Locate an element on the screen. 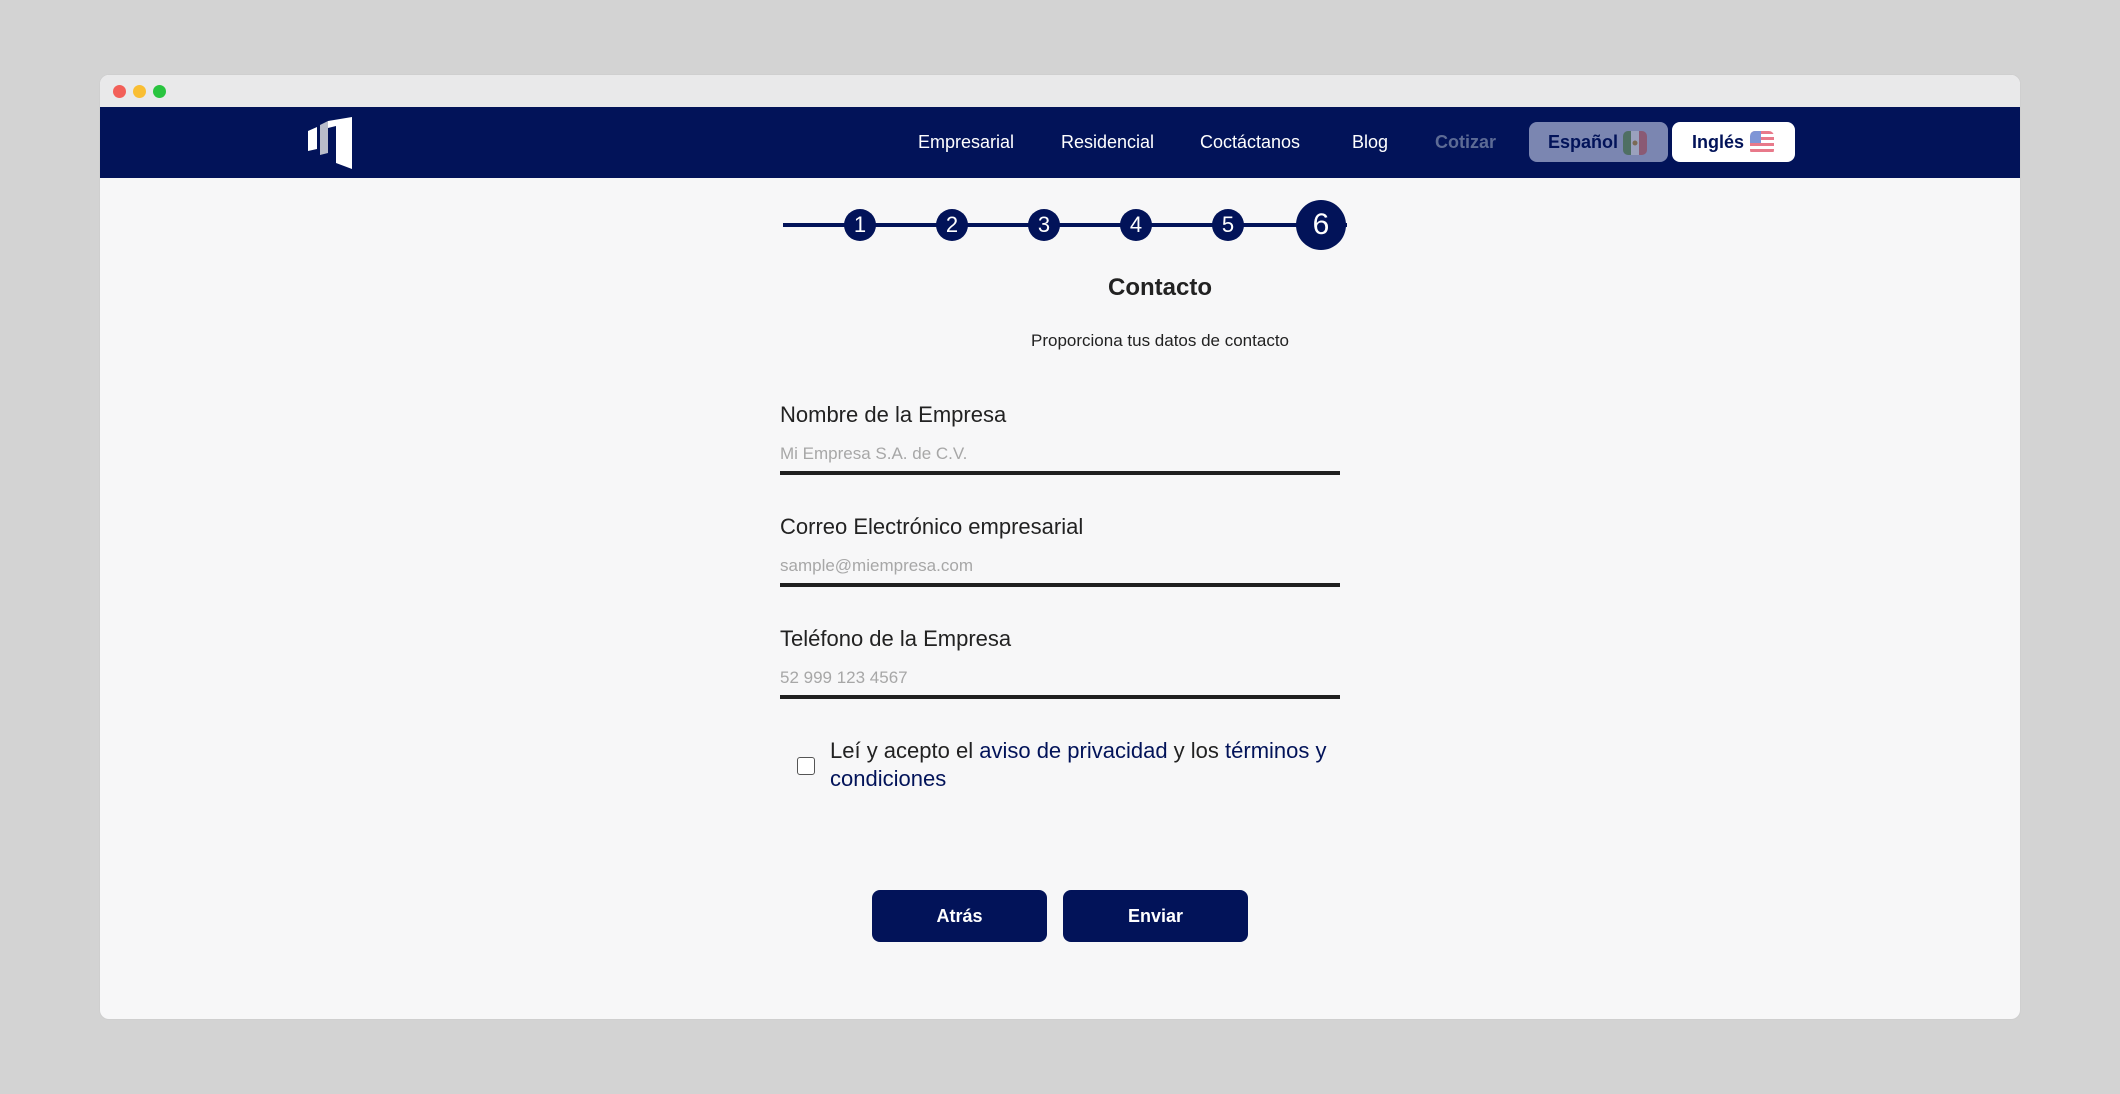 The height and width of the screenshot is (1094, 2120). form-title: Contacto is located at coordinates (1160, 287).